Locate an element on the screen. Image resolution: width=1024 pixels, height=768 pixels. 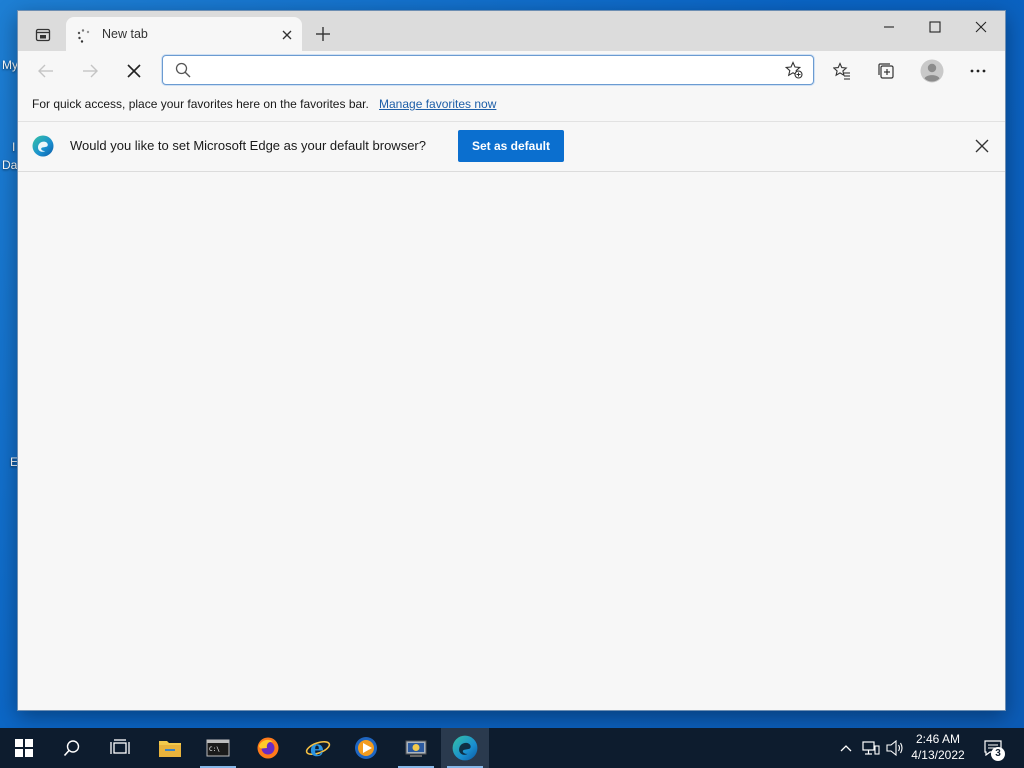
title-bar: New tab is located at coordinates (511, 32).